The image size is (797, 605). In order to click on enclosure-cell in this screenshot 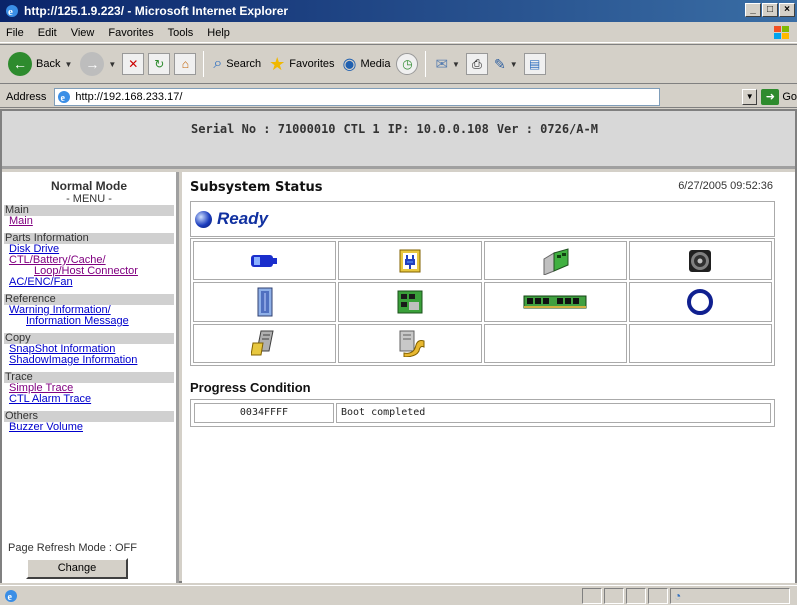, I will do `click(410, 343)`.